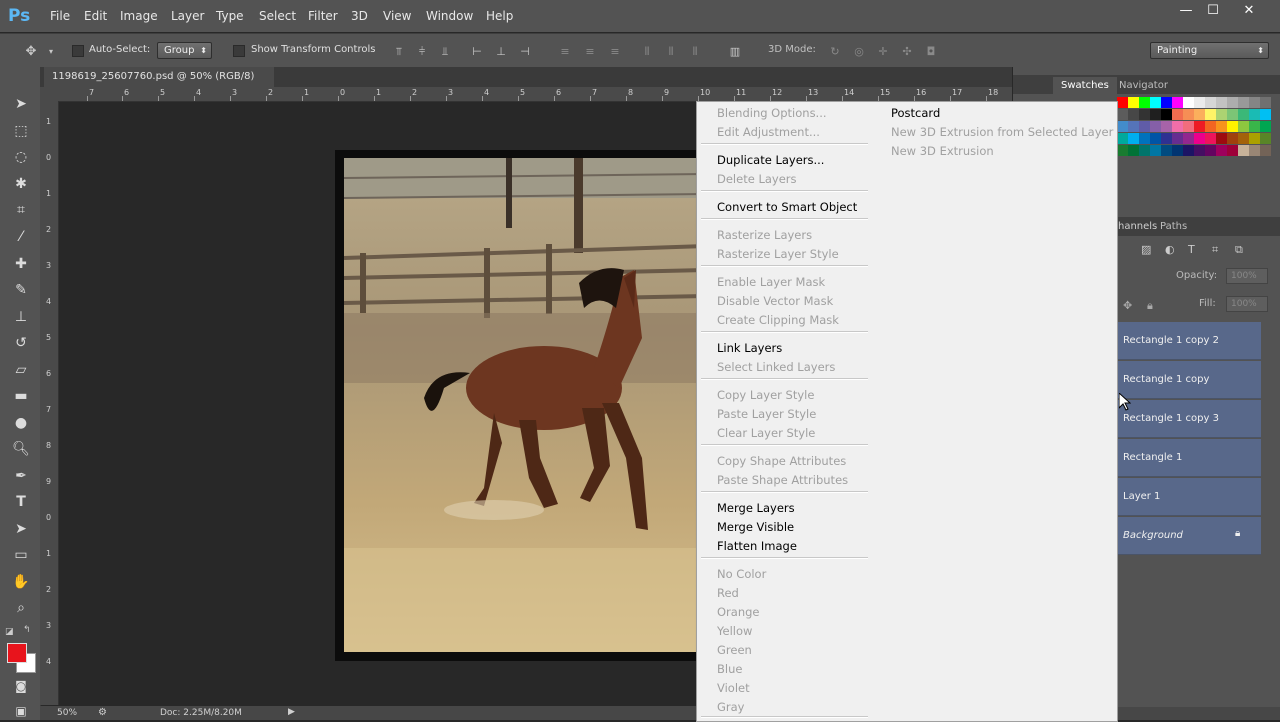  What do you see at coordinates (1215, 250) in the screenshot?
I see `filter-shape-icon: ⌗` at bounding box center [1215, 250].